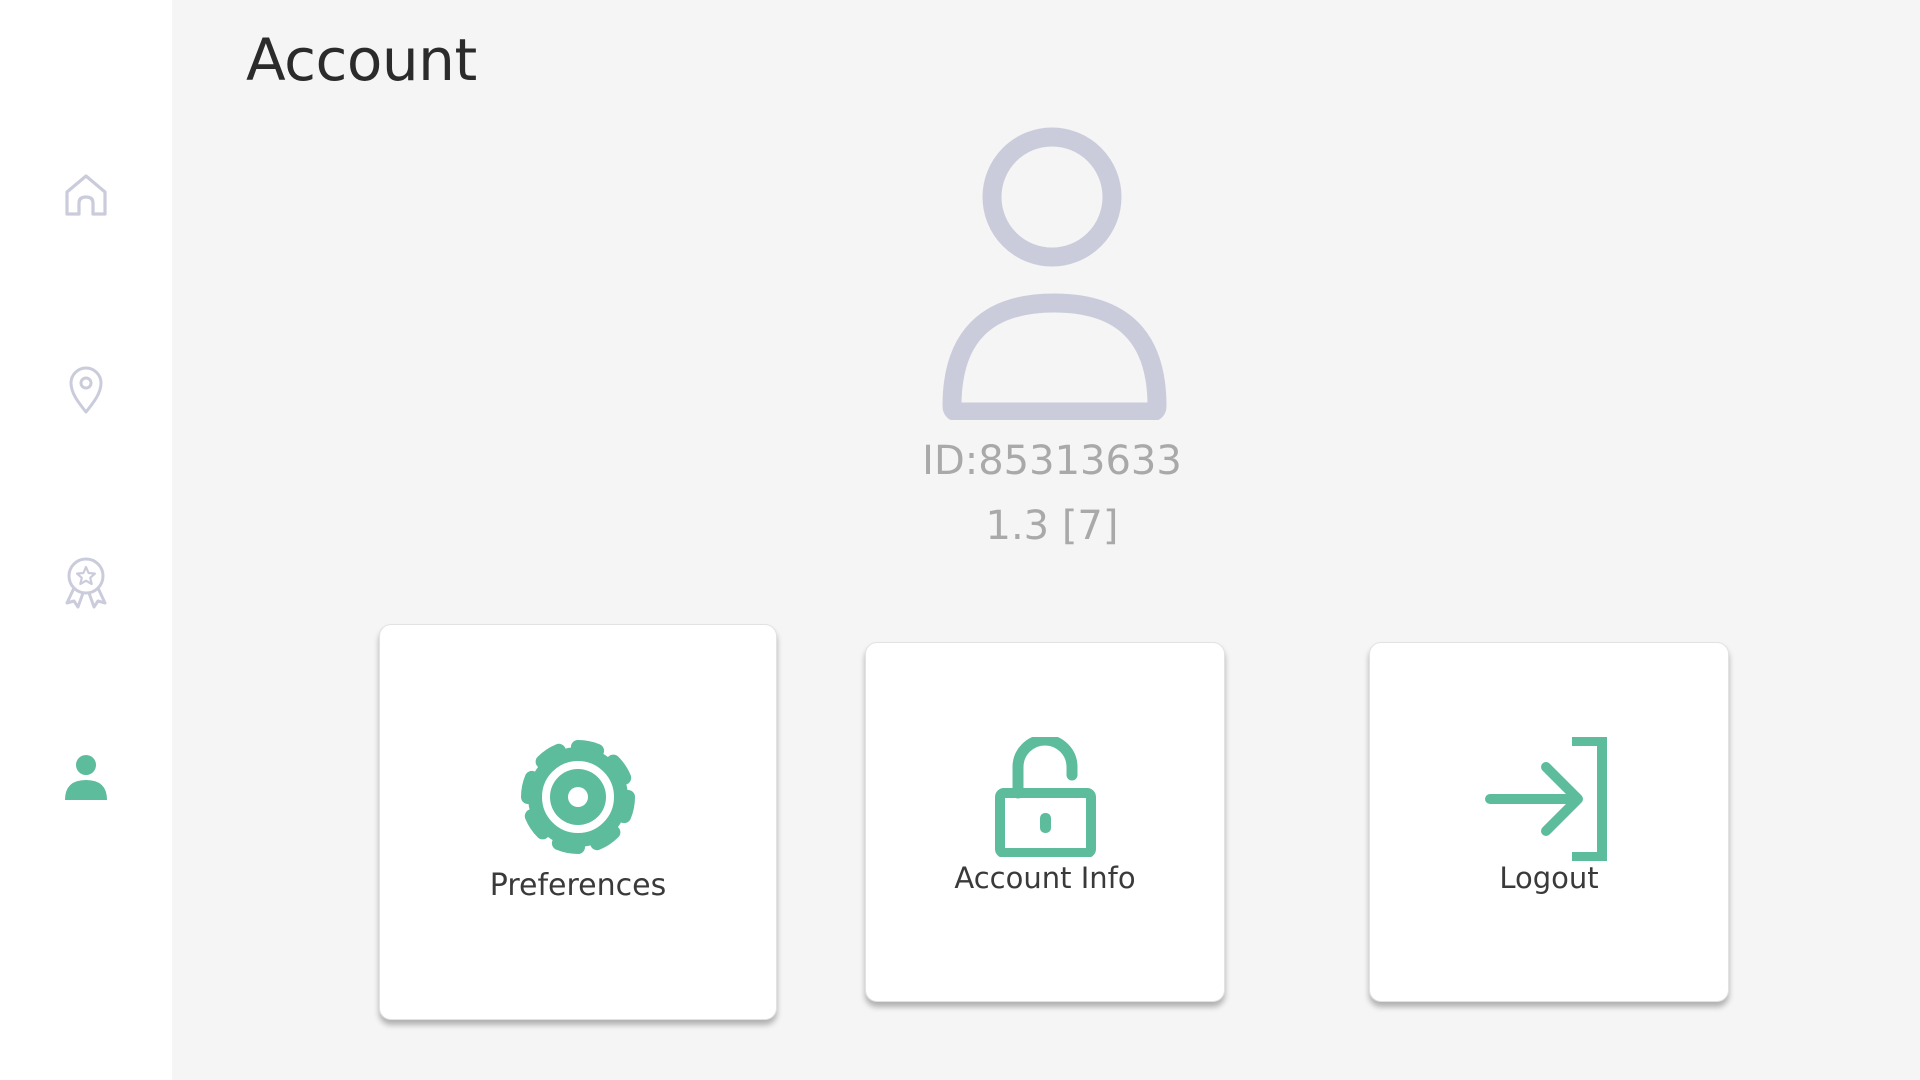  I want to click on avatar, so click(1052, 271).